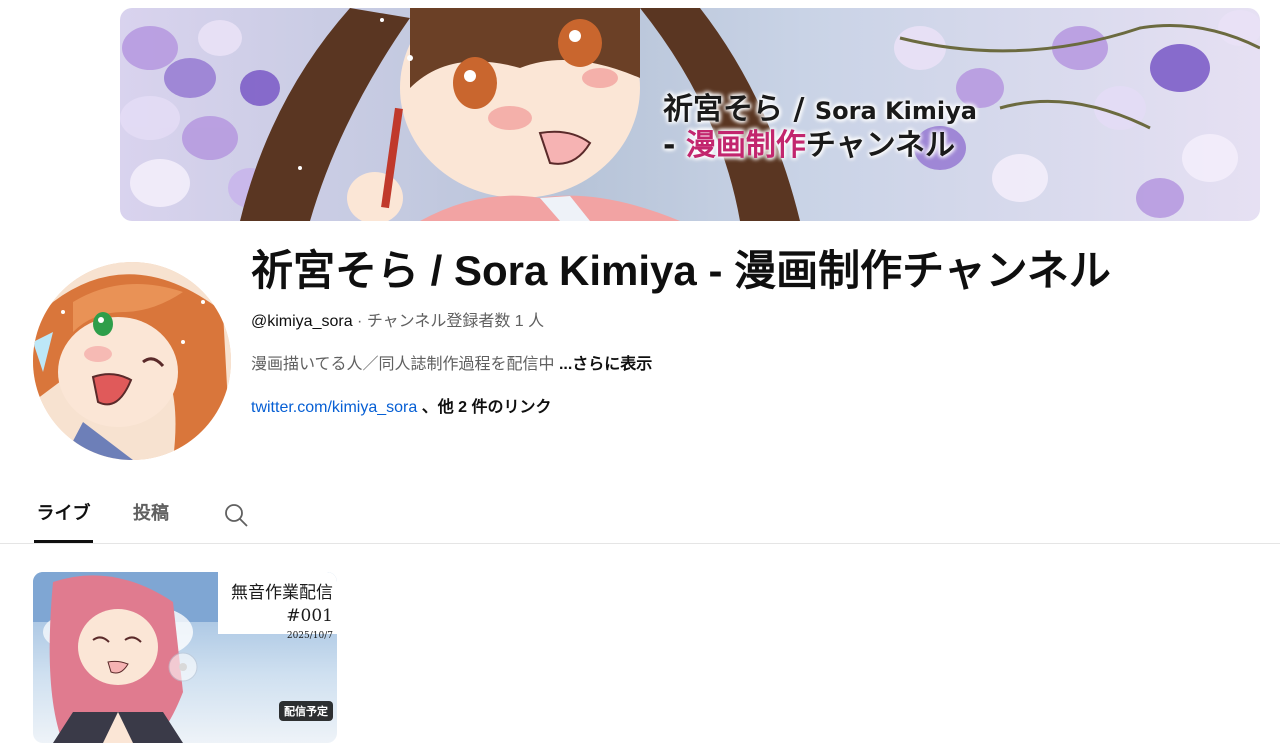 The image size is (1280, 743). What do you see at coordinates (151, 514) in the screenshot?
I see `tab-posts: 投稿` at bounding box center [151, 514].